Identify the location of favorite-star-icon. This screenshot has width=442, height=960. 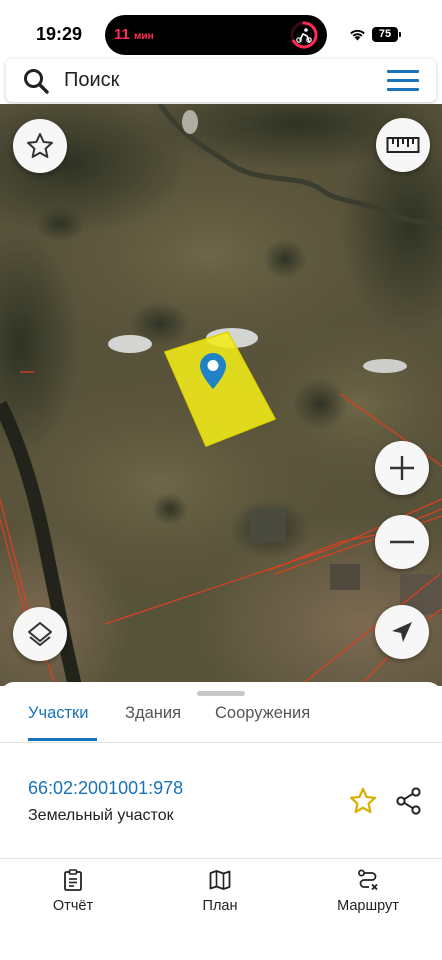
(363, 801).